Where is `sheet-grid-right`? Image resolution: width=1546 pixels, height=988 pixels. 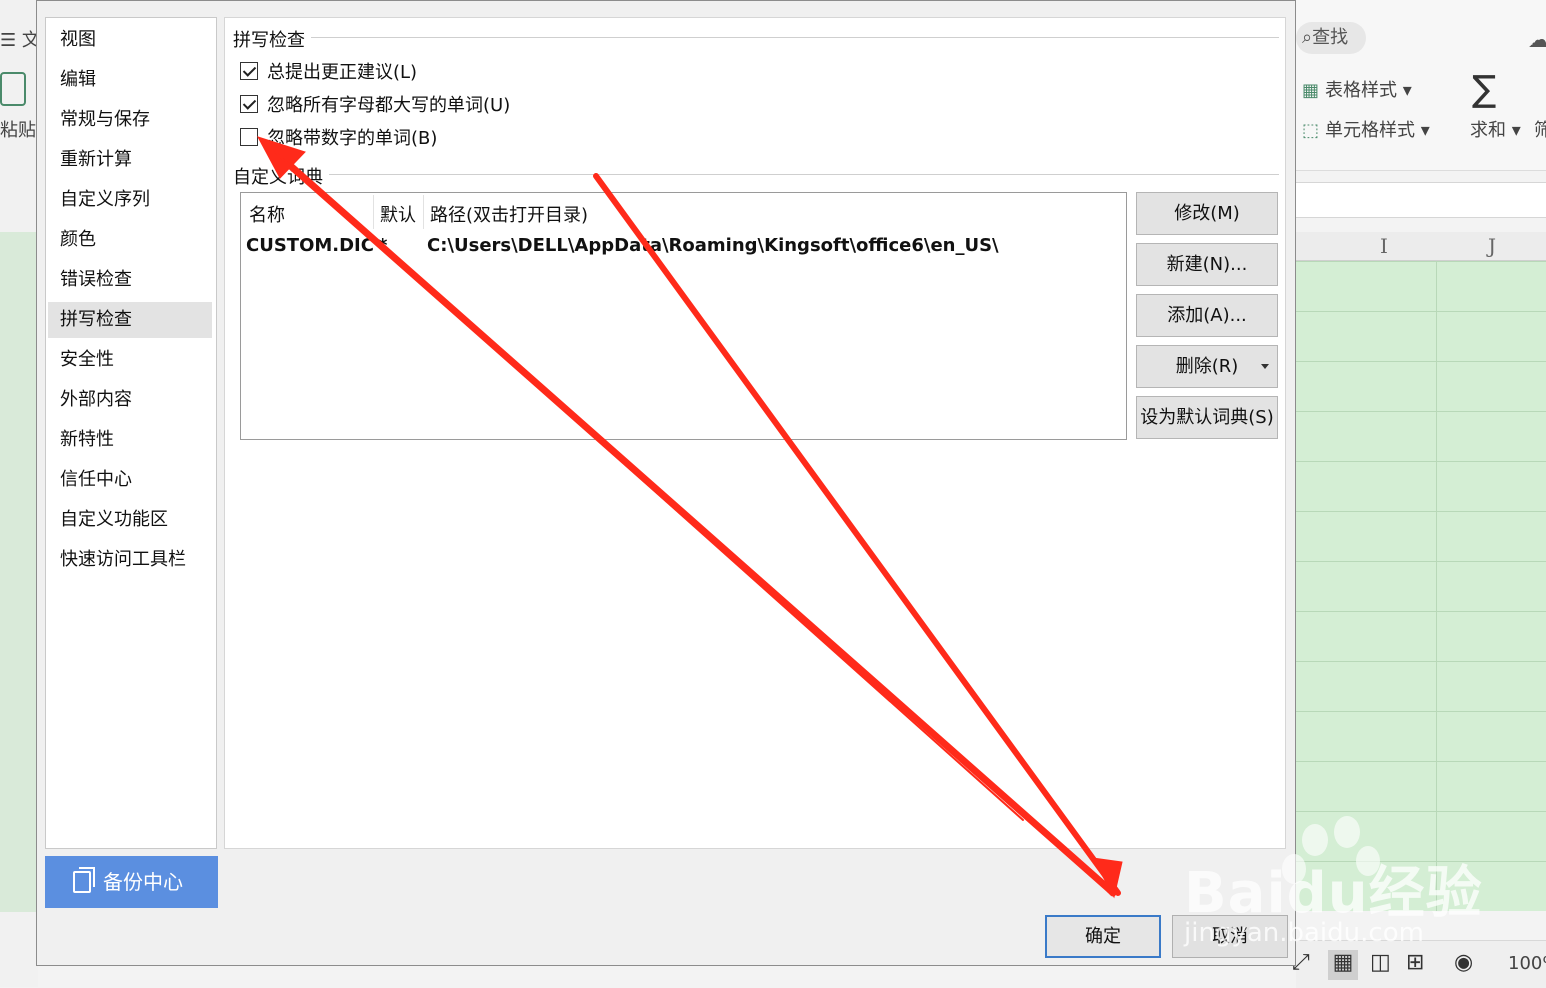 sheet-grid-right is located at coordinates (1421, 586).